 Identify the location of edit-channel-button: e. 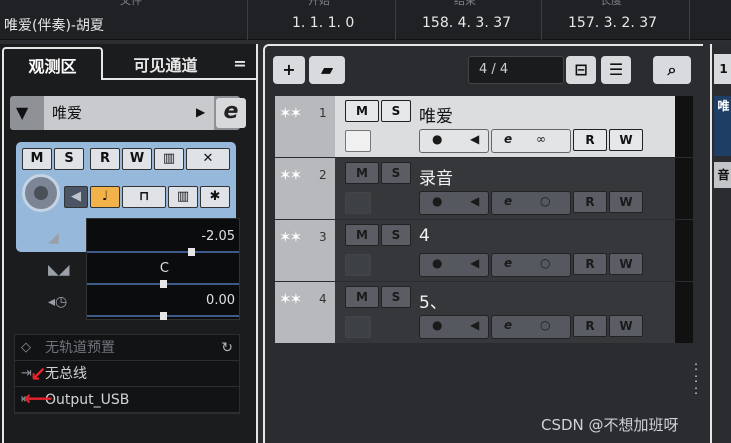
(231, 113).